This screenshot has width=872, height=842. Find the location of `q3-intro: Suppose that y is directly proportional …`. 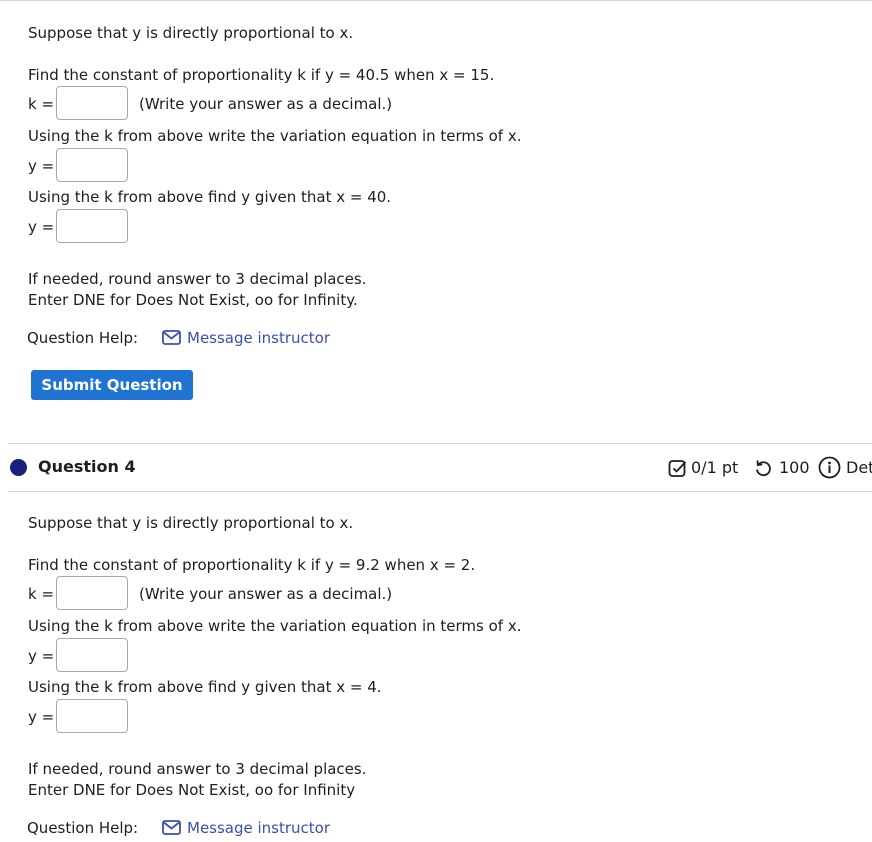

q3-intro: Suppose that y is directly proportional … is located at coordinates (191, 33).